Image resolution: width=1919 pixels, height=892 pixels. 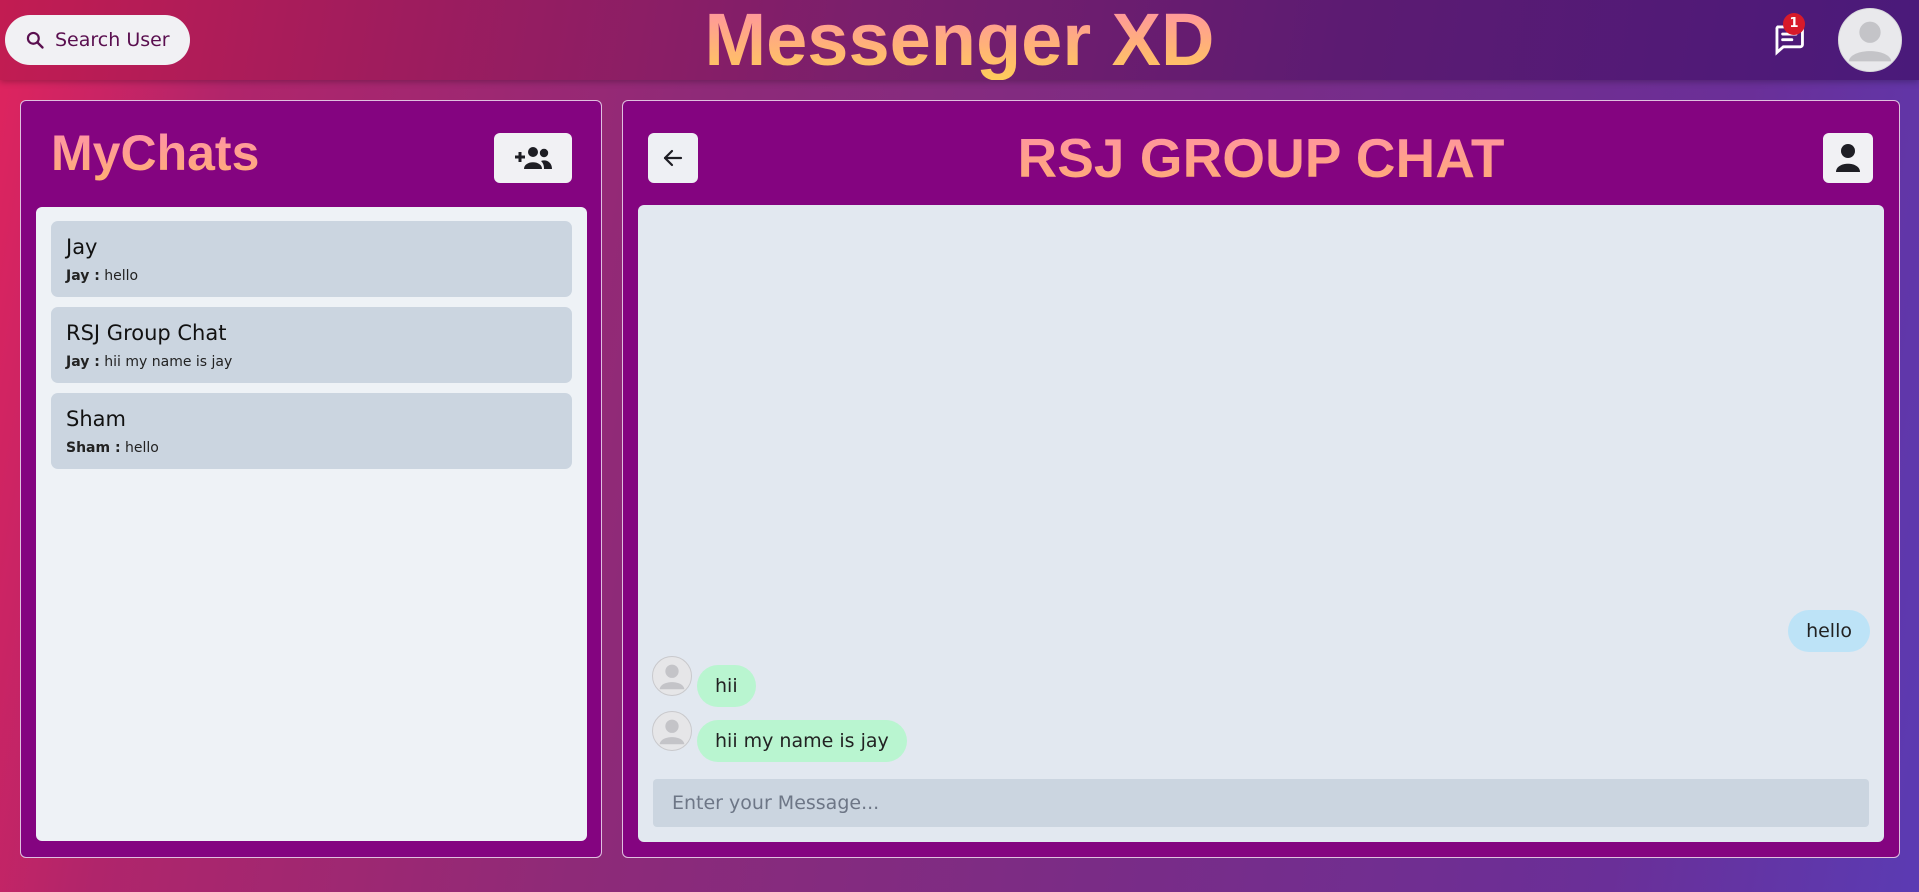 I want to click on user-icon, so click(x=1848, y=158).